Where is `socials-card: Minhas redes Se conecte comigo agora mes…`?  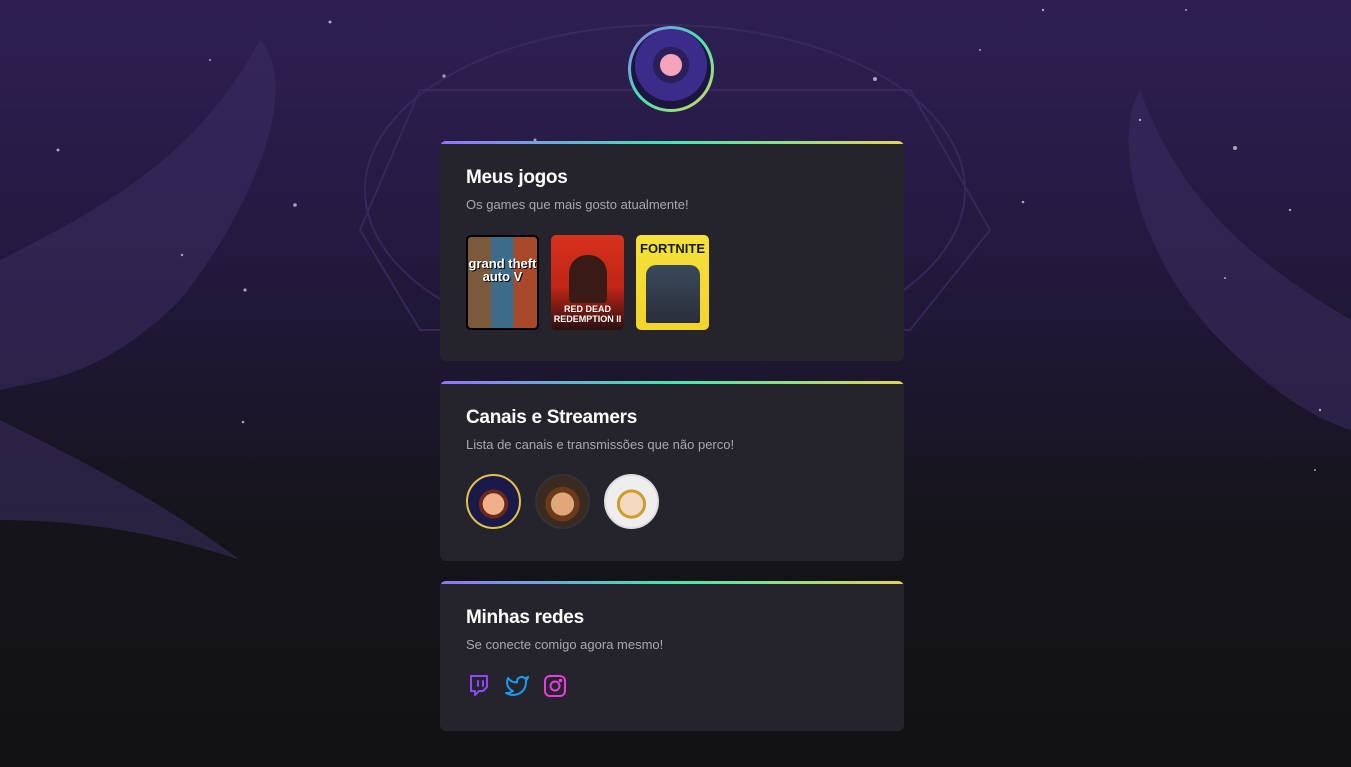 socials-card: Minhas redes Se conecte comigo agora mes… is located at coordinates (672, 656).